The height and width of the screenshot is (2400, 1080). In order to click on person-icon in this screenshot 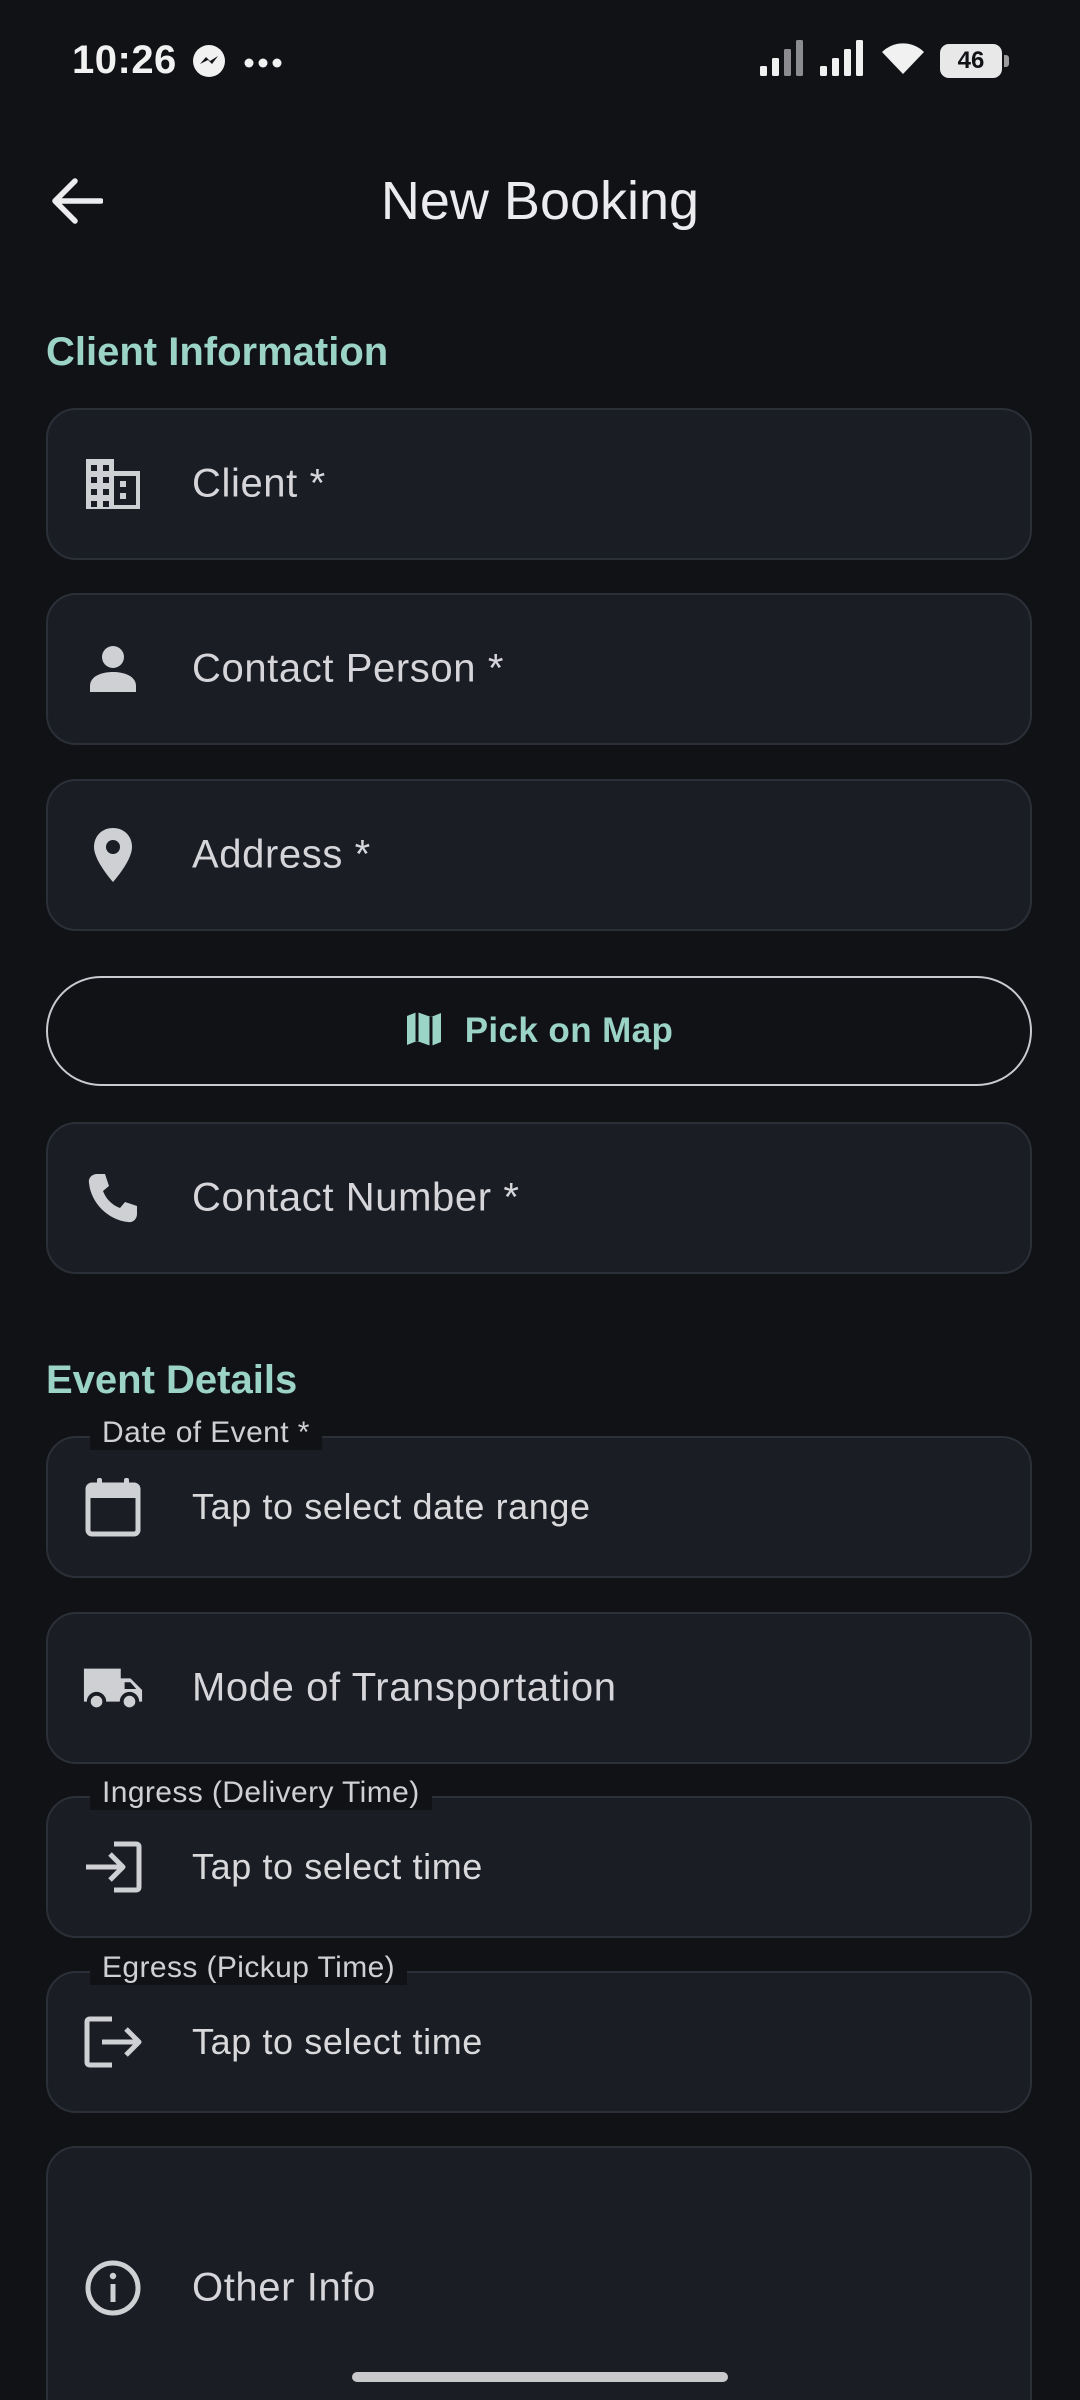, I will do `click(113, 669)`.